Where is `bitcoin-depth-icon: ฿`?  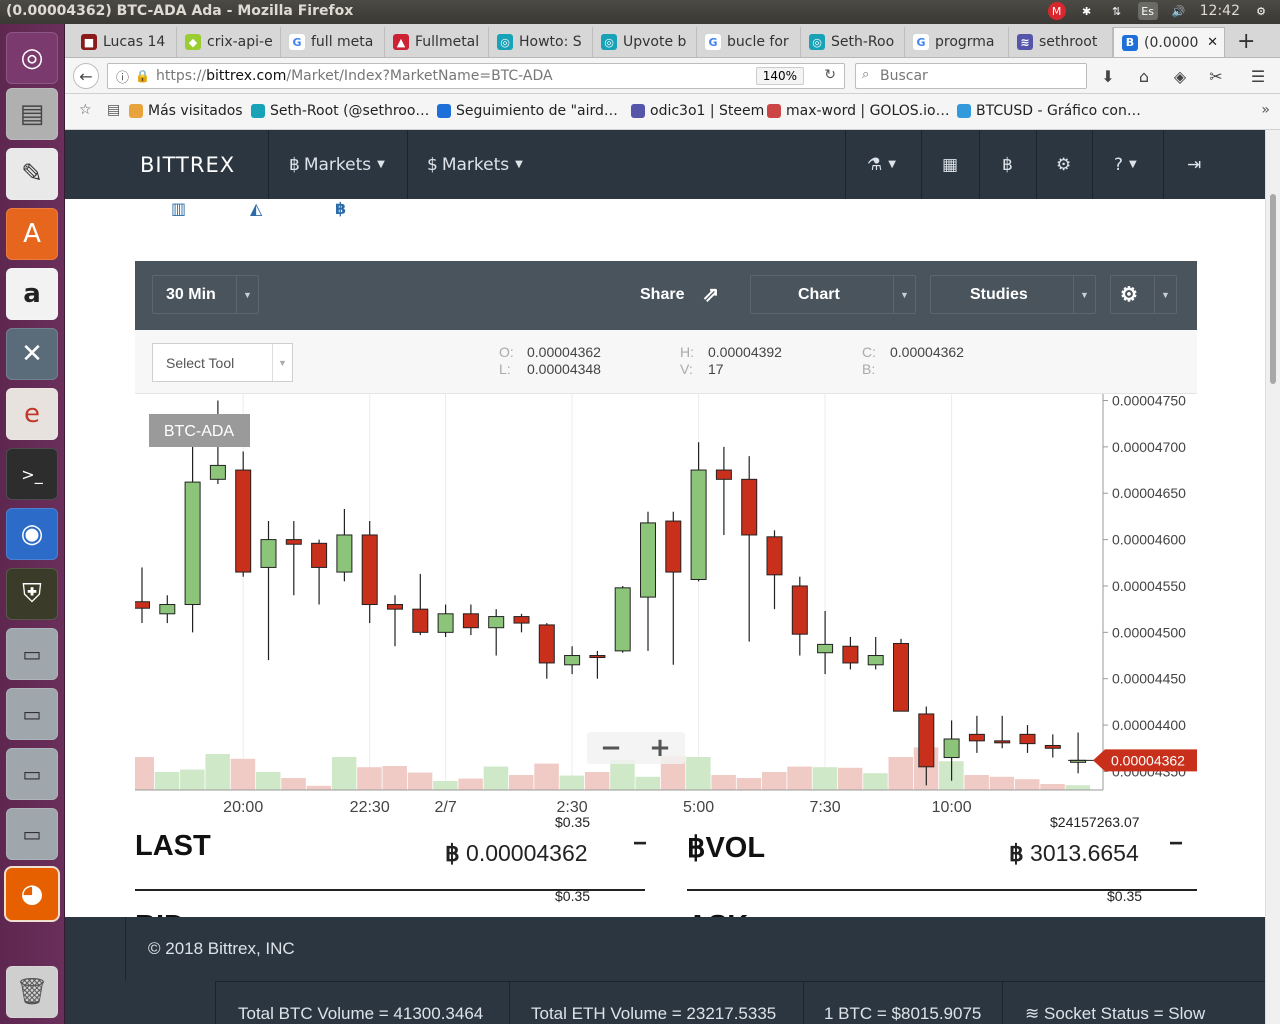 bitcoin-depth-icon: ฿ is located at coordinates (340, 208).